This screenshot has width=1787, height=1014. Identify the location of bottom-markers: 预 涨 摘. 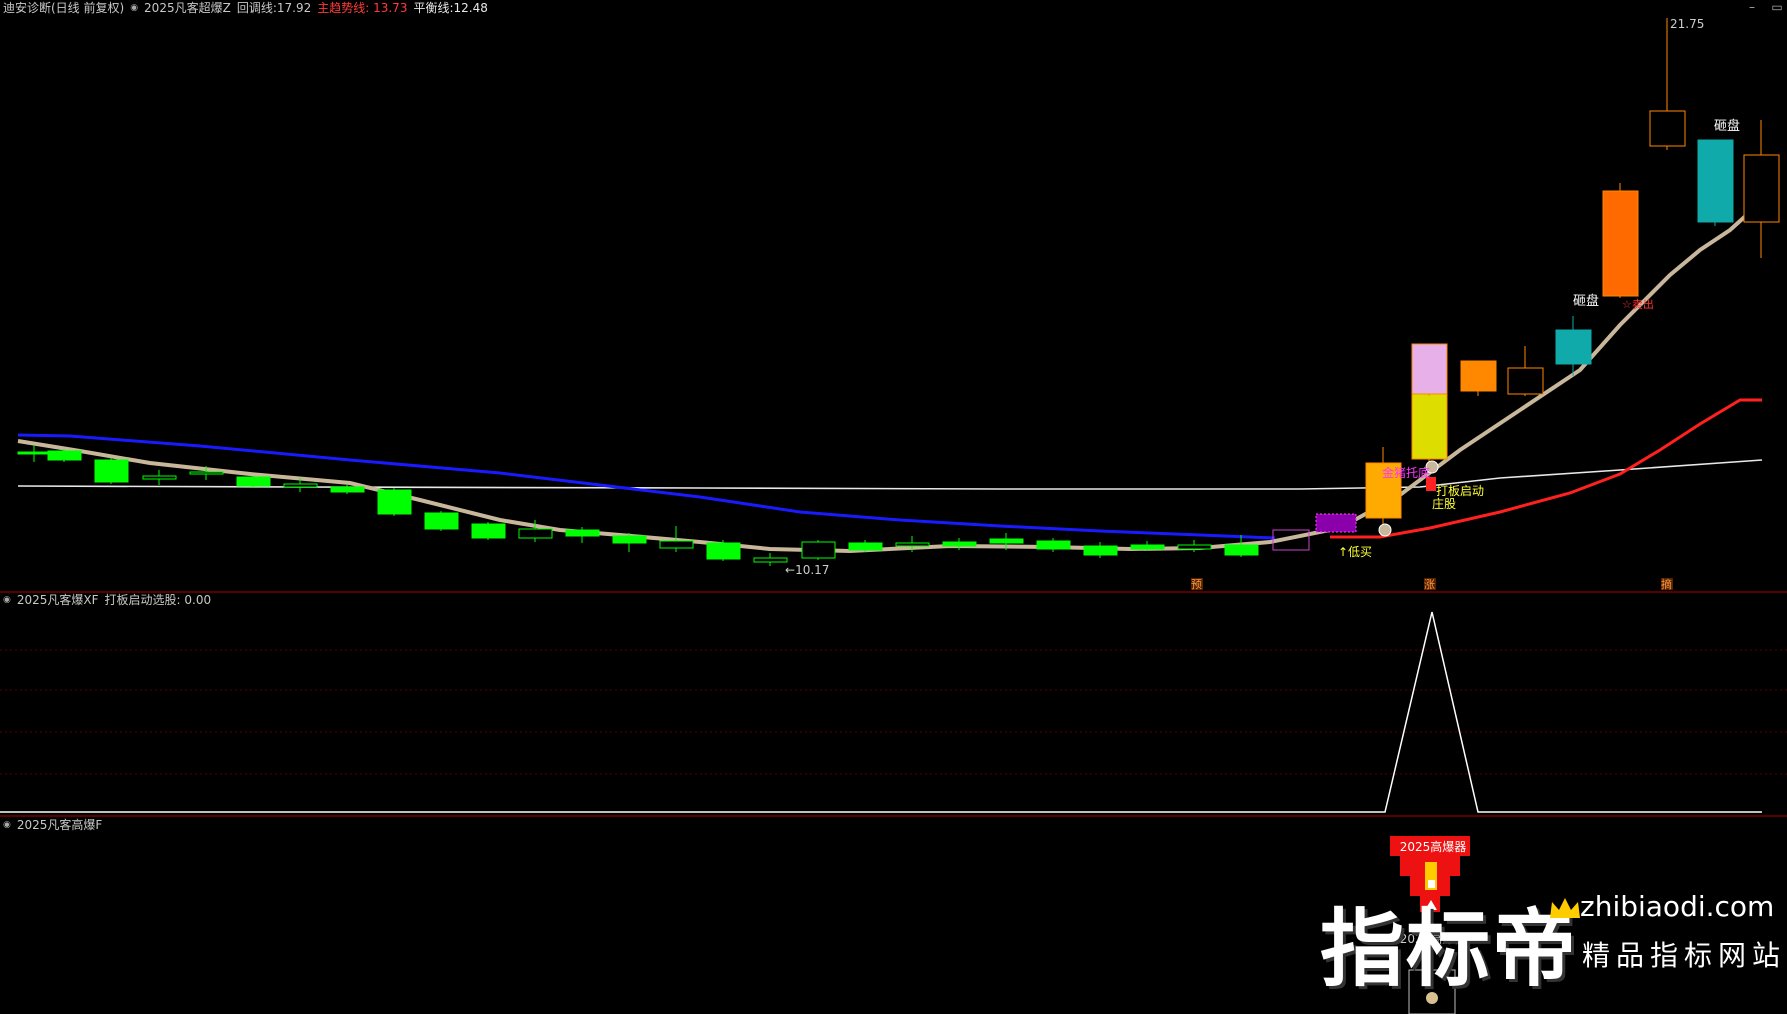
(1432, 584).